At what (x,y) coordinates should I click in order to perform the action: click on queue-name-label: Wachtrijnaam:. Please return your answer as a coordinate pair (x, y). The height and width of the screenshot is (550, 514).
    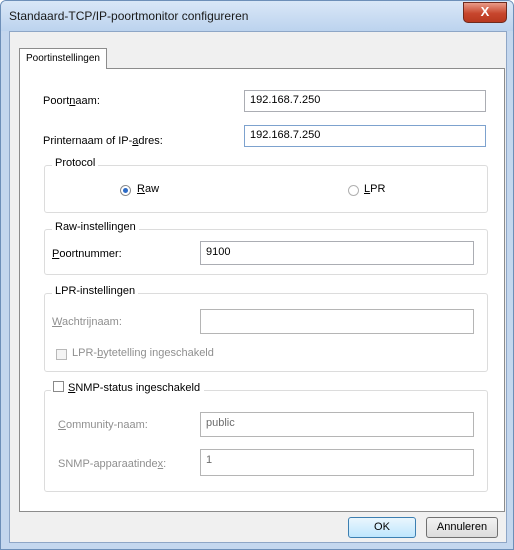
    Looking at the image, I should click on (87, 322).